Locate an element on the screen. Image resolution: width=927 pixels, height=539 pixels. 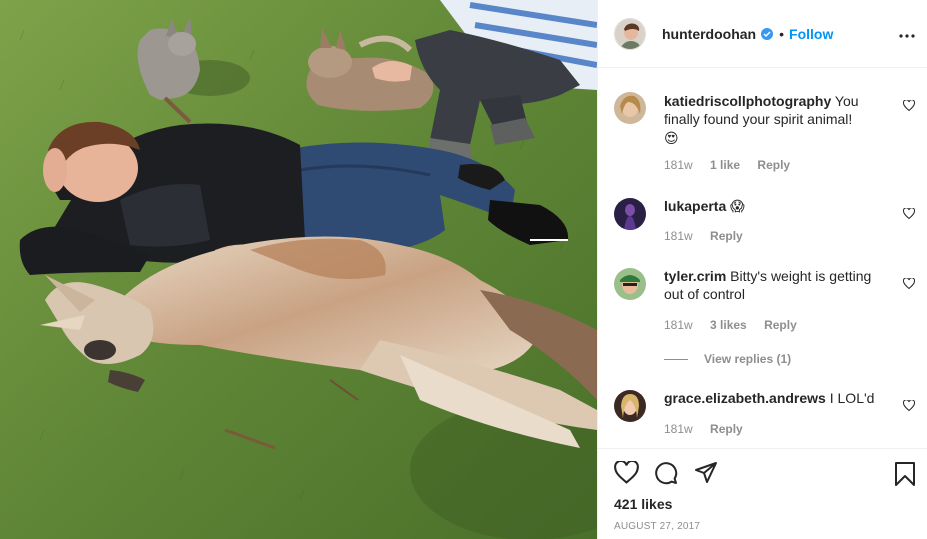
comment-icon is located at coordinates (666, 475).